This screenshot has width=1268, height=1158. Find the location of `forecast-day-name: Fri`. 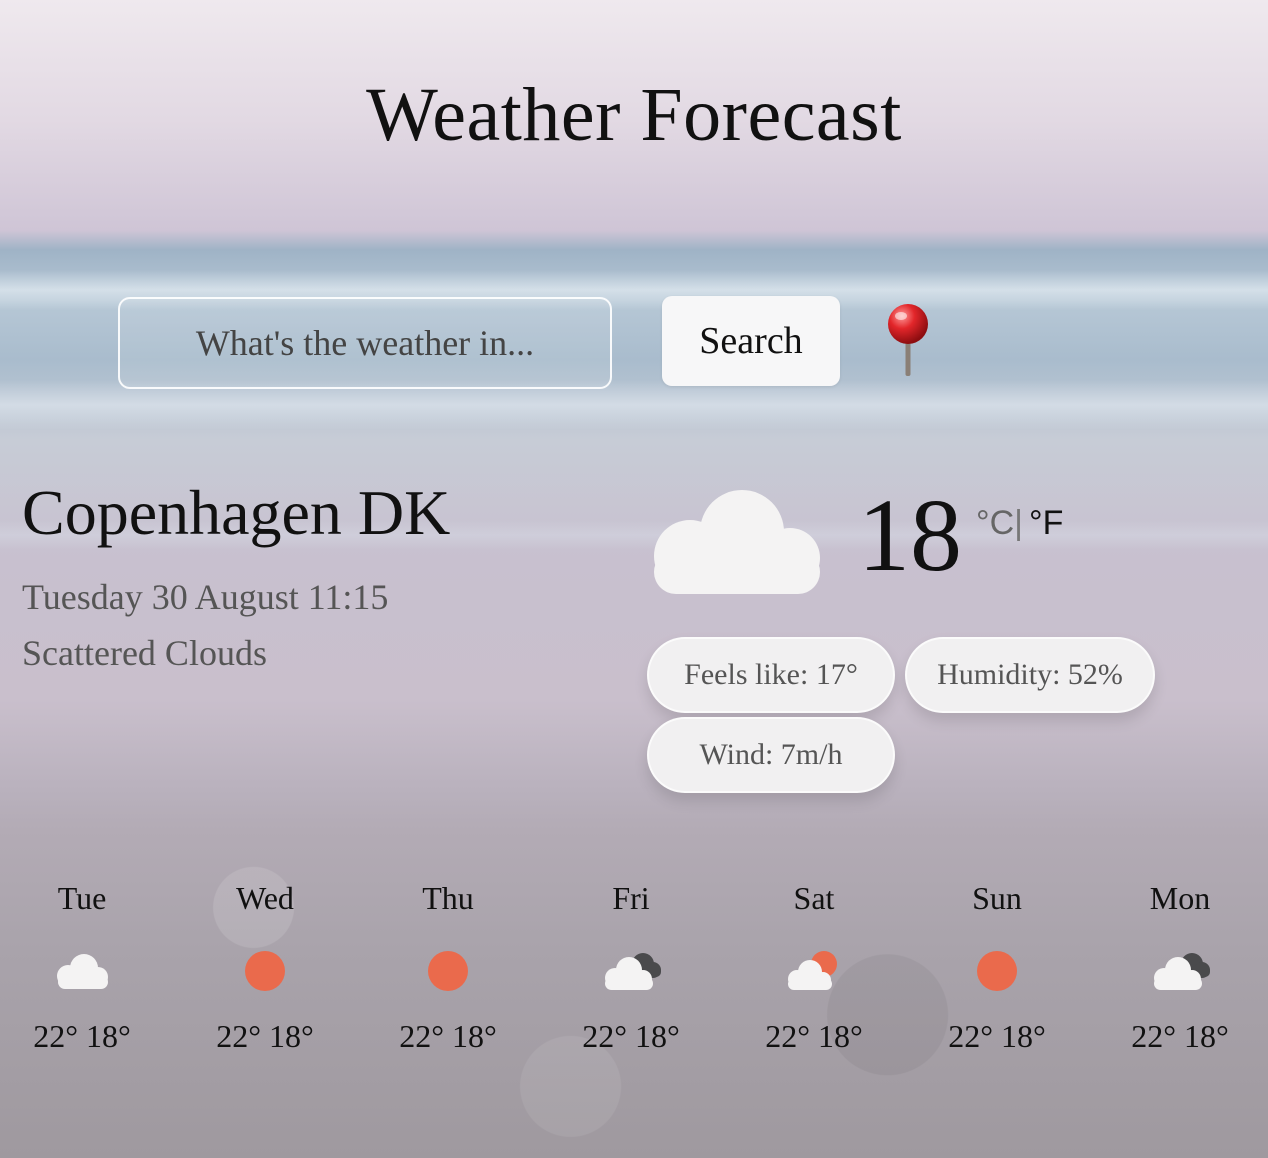

forecast-day-name: Fri is located at coordinates (631, 898).